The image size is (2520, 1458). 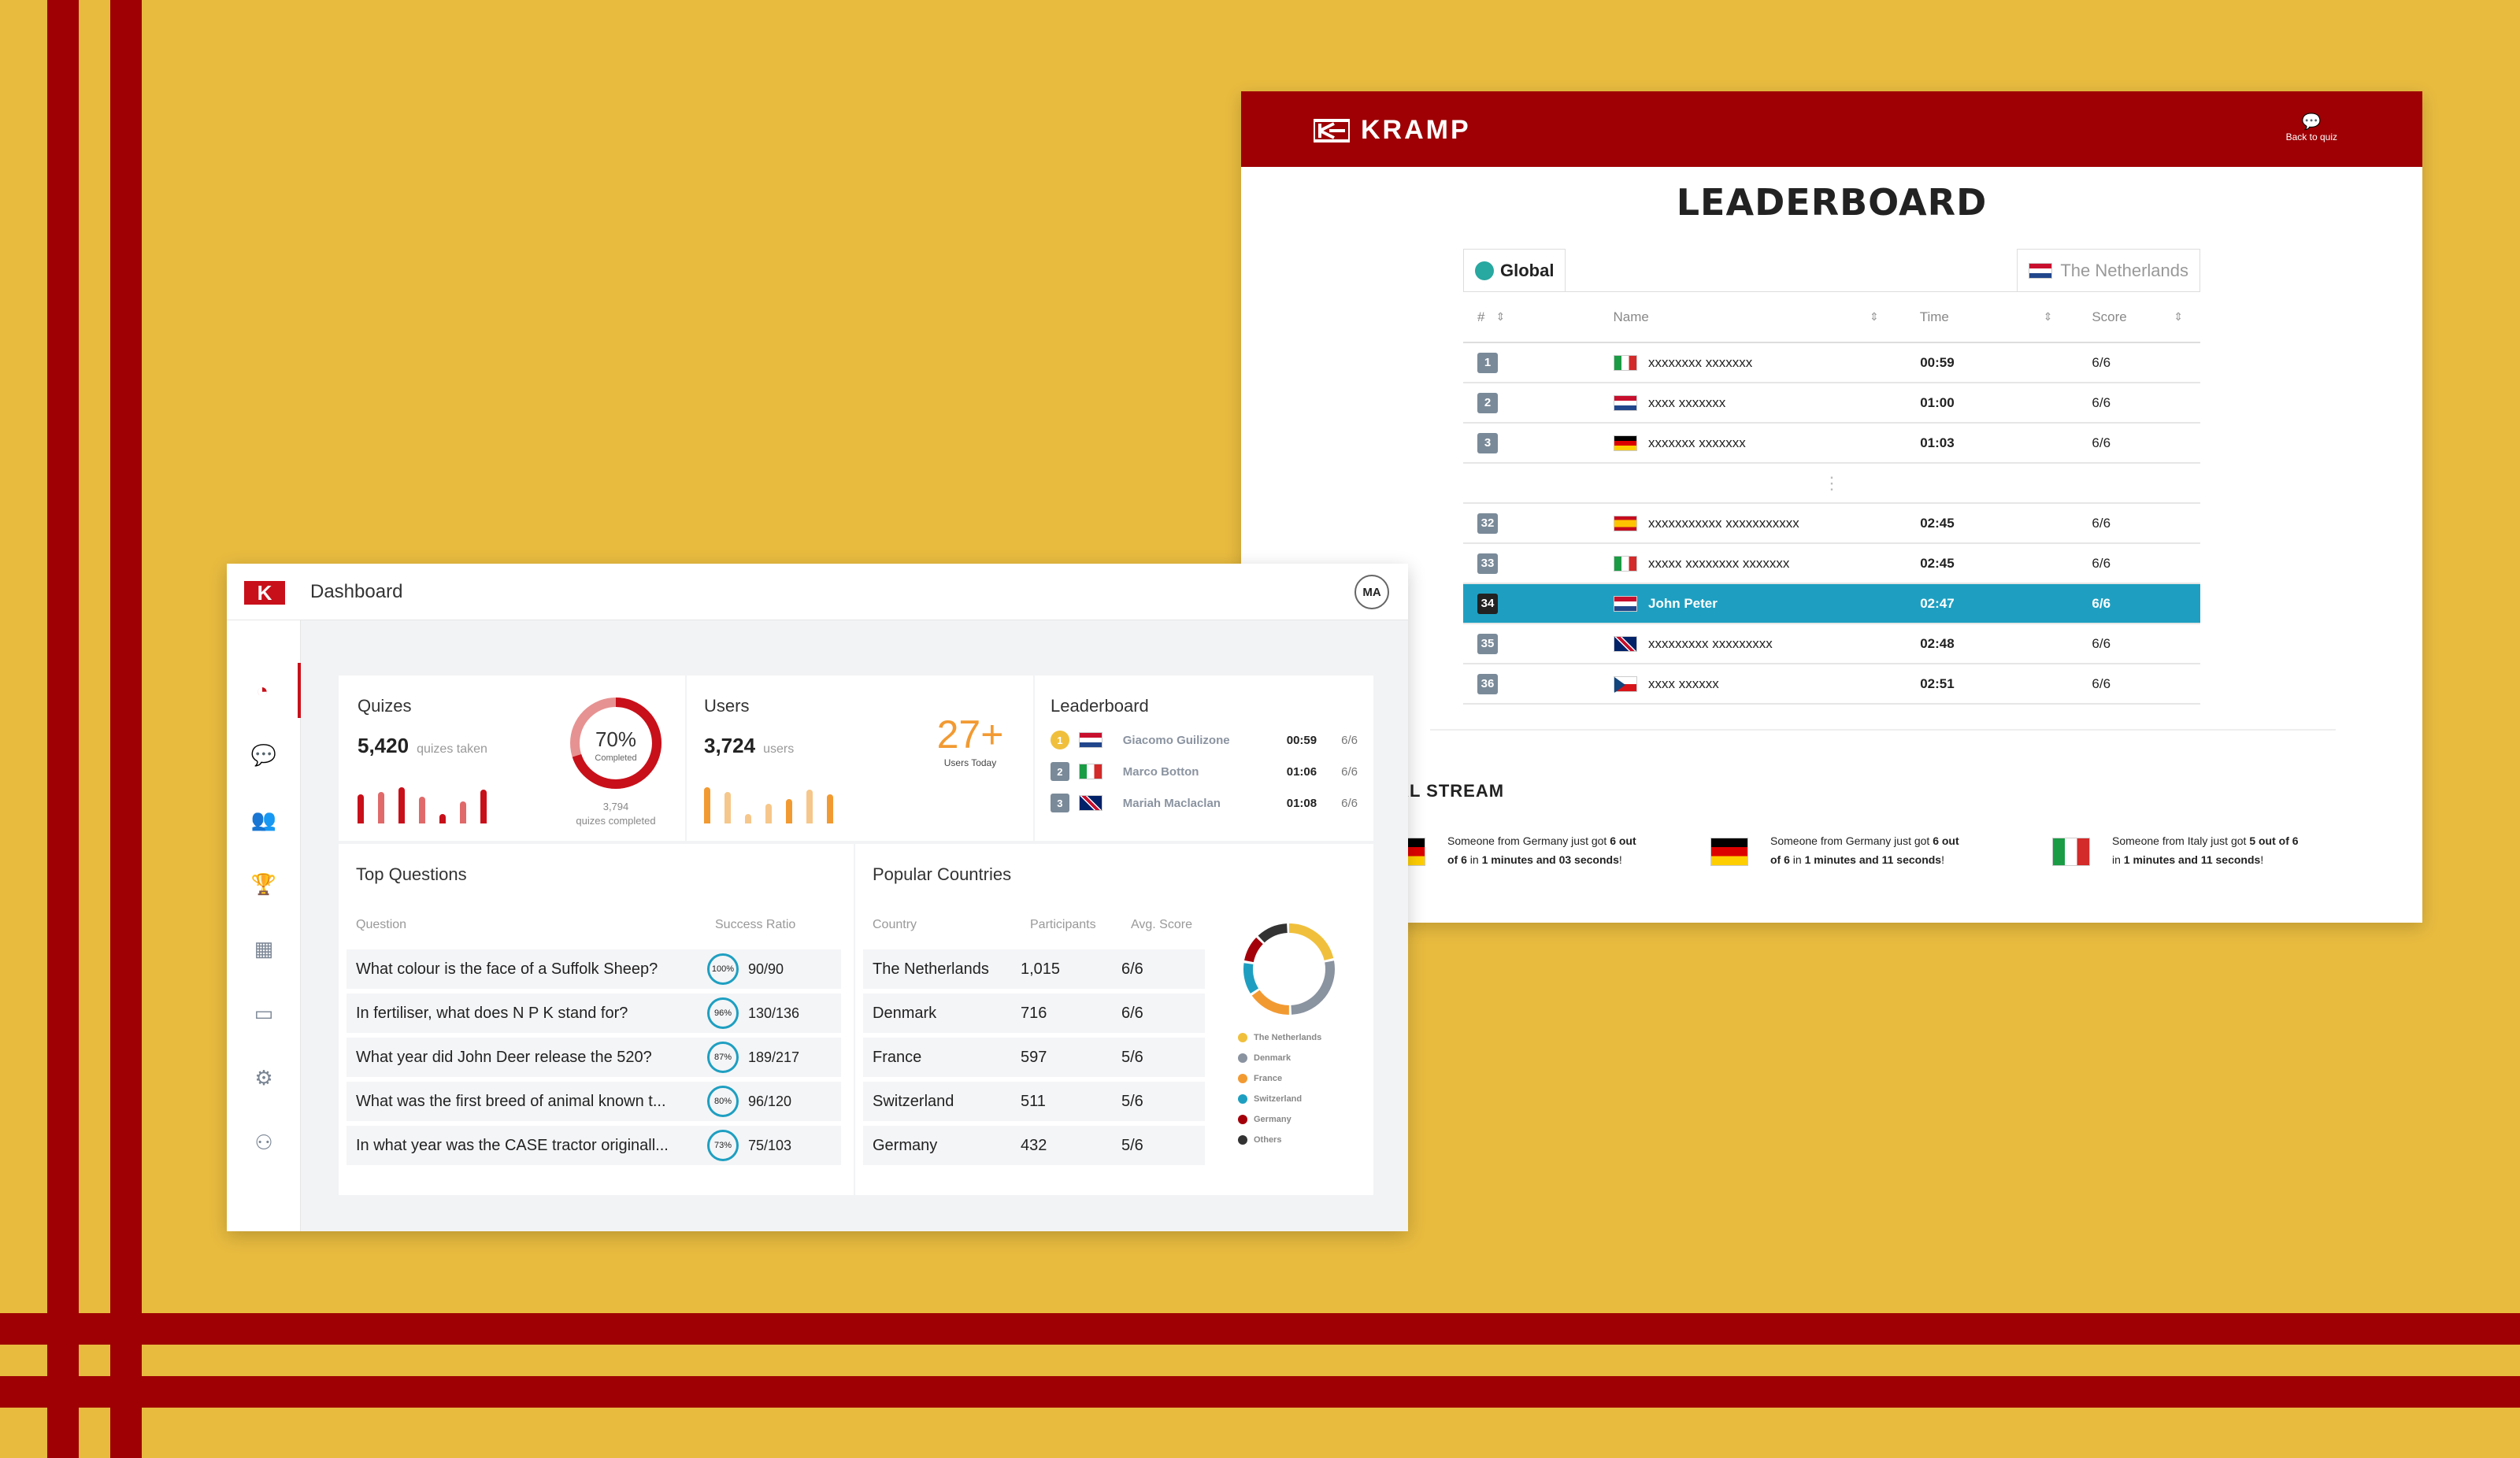 What do you see at coordinates (1934, 316) in the screenshot?
I see `header-label: Time` at bounding box center [1934, 316].